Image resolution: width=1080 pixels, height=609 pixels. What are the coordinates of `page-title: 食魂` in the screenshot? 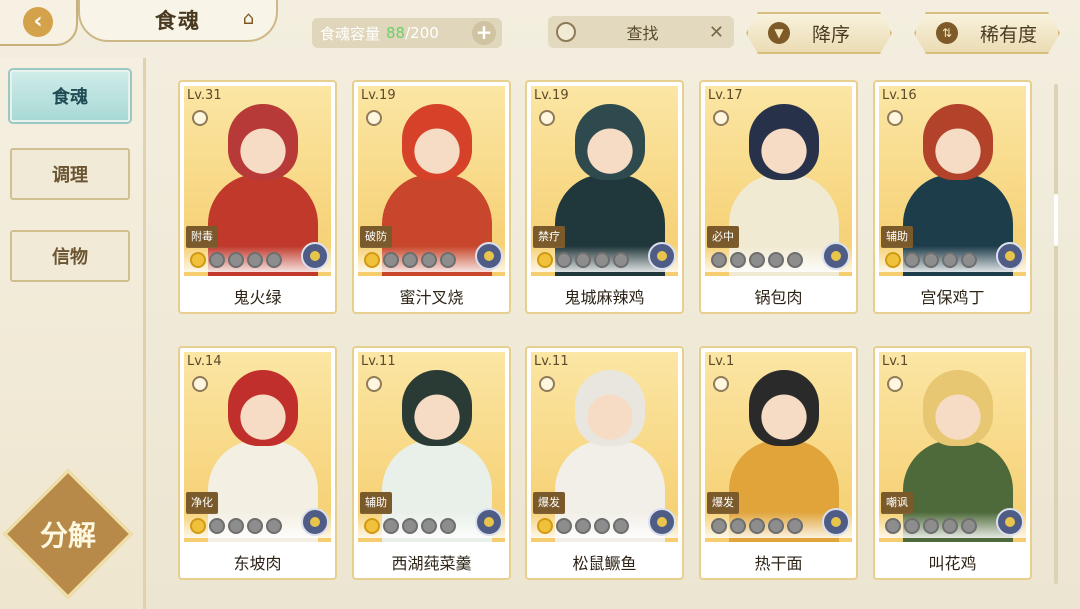 It's located at (178, 21).